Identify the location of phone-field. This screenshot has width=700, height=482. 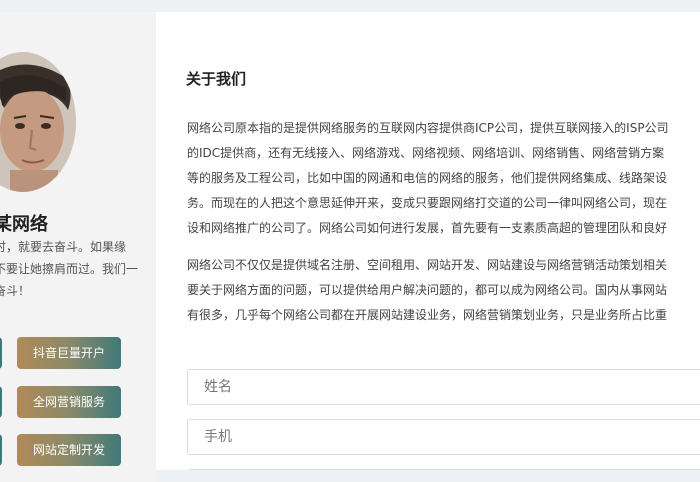
(443, 437).